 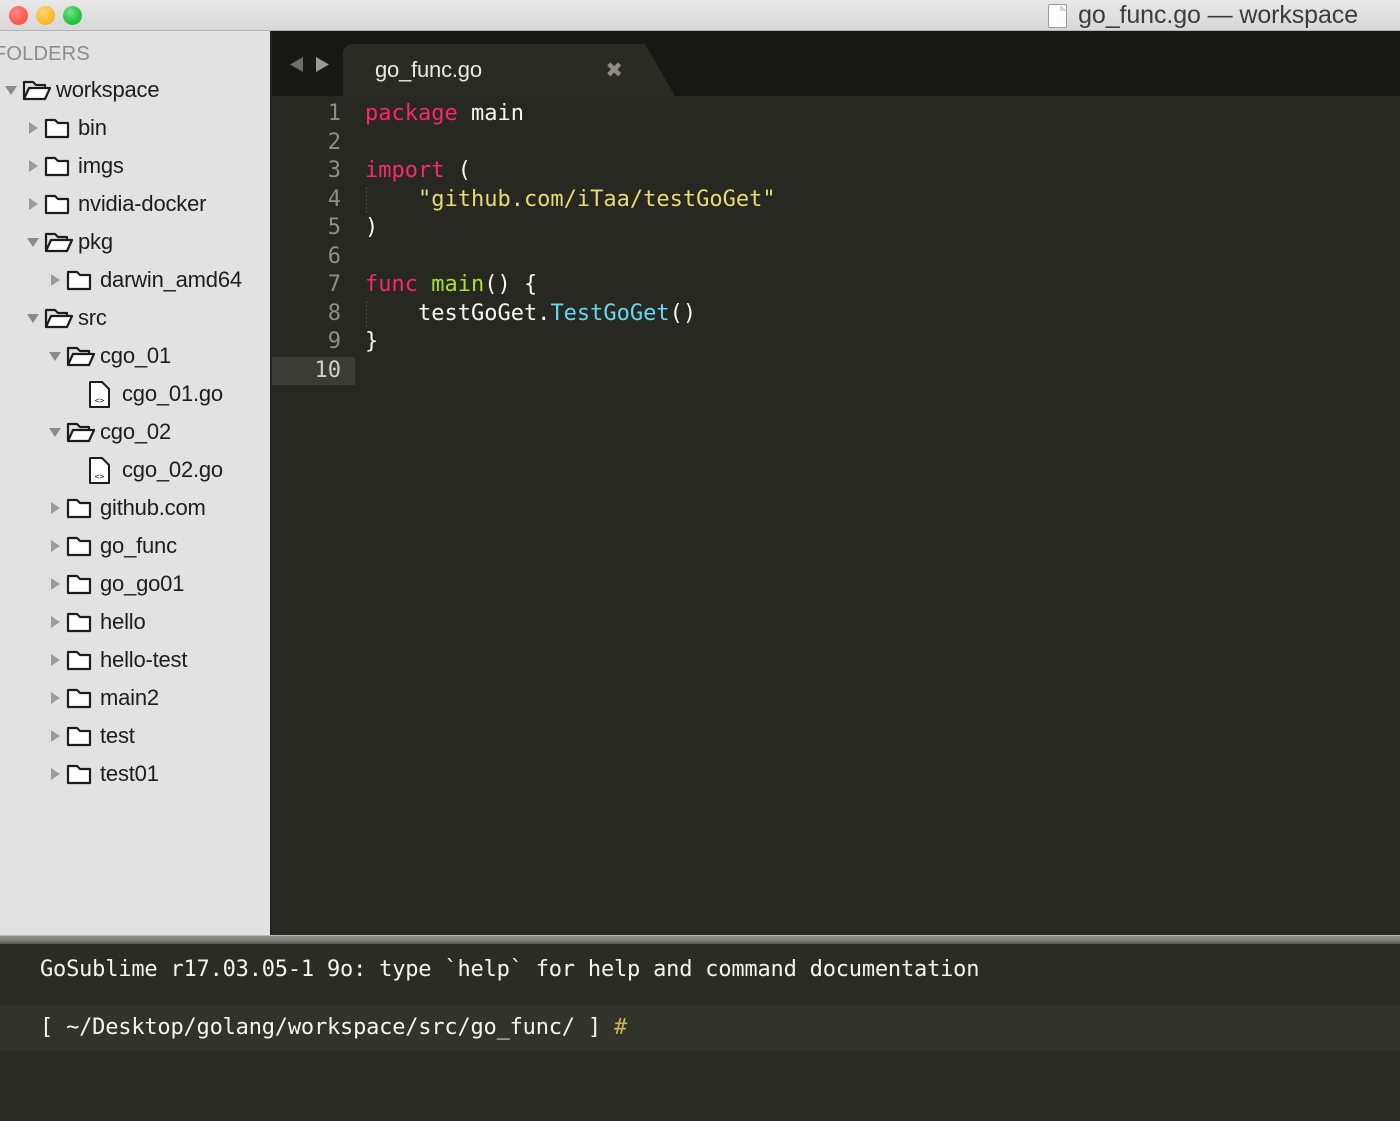 What do you see at coordinates (877, 342) in the screenshot?
I see `code-line: }` at bounding box center [877, 342].